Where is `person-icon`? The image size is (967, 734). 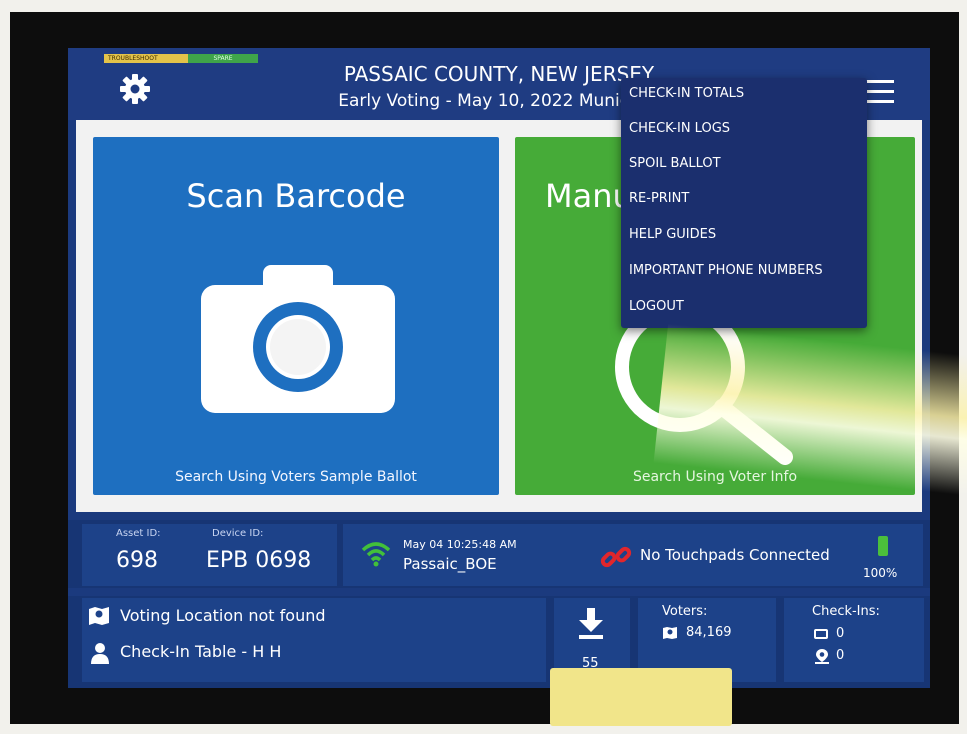 person-icon is located at coordinates (100, 653).